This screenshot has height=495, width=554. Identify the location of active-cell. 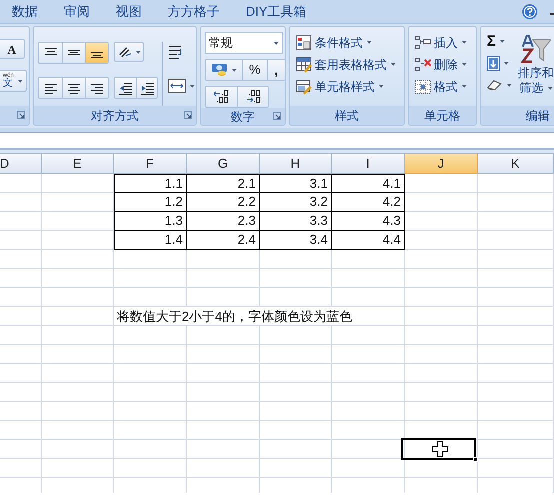
(438, 449).